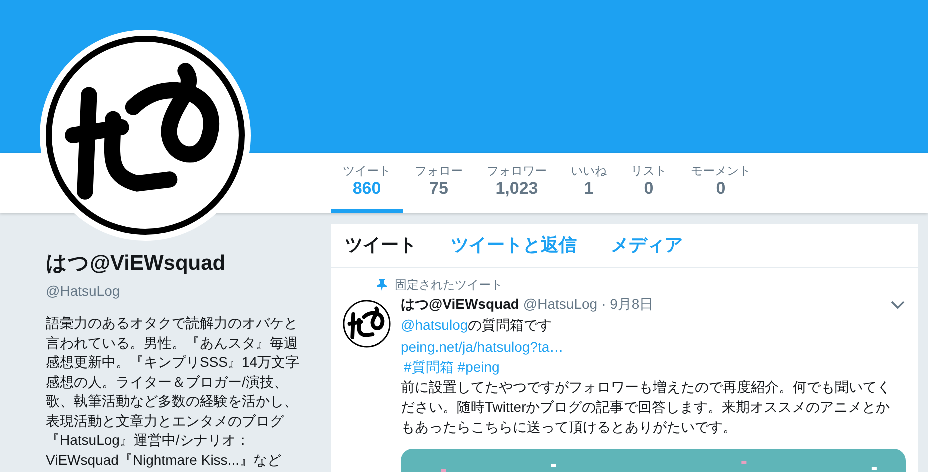 The width and height of the screenshot is (928, 472). What do you see at coordinates (479, 367) in the screenshot?
I see `hashtag-link: #peing` at bounding box center [479, 367].